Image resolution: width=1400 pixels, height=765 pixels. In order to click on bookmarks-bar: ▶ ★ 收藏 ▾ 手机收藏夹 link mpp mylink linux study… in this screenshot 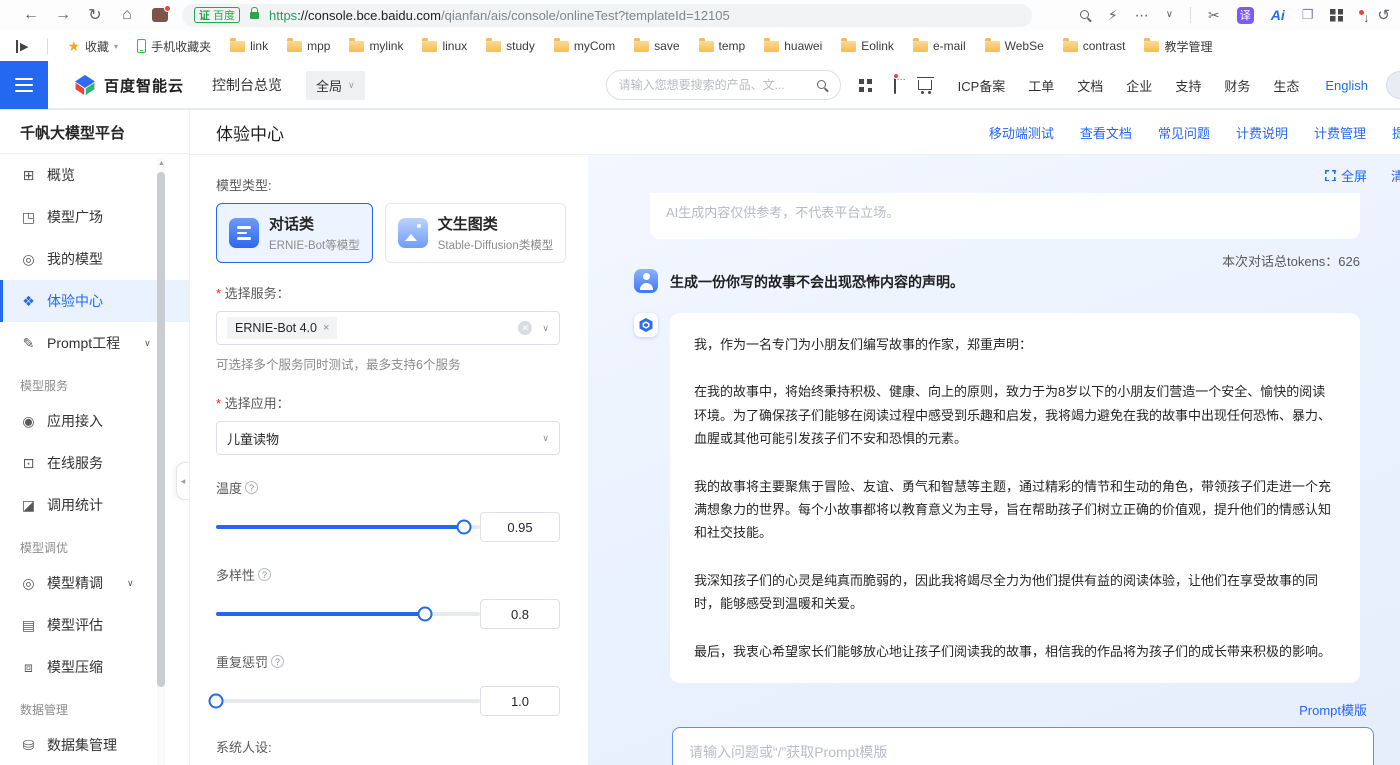, I will do `click(700, 46)`.